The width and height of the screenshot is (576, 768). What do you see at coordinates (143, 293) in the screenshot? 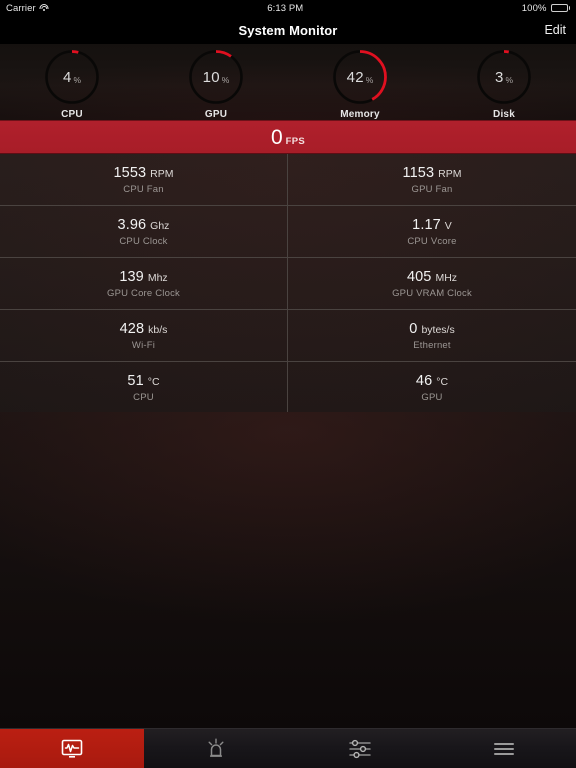
I see `stat-label: GPU Core Clock` at bounding box center [143, 293].